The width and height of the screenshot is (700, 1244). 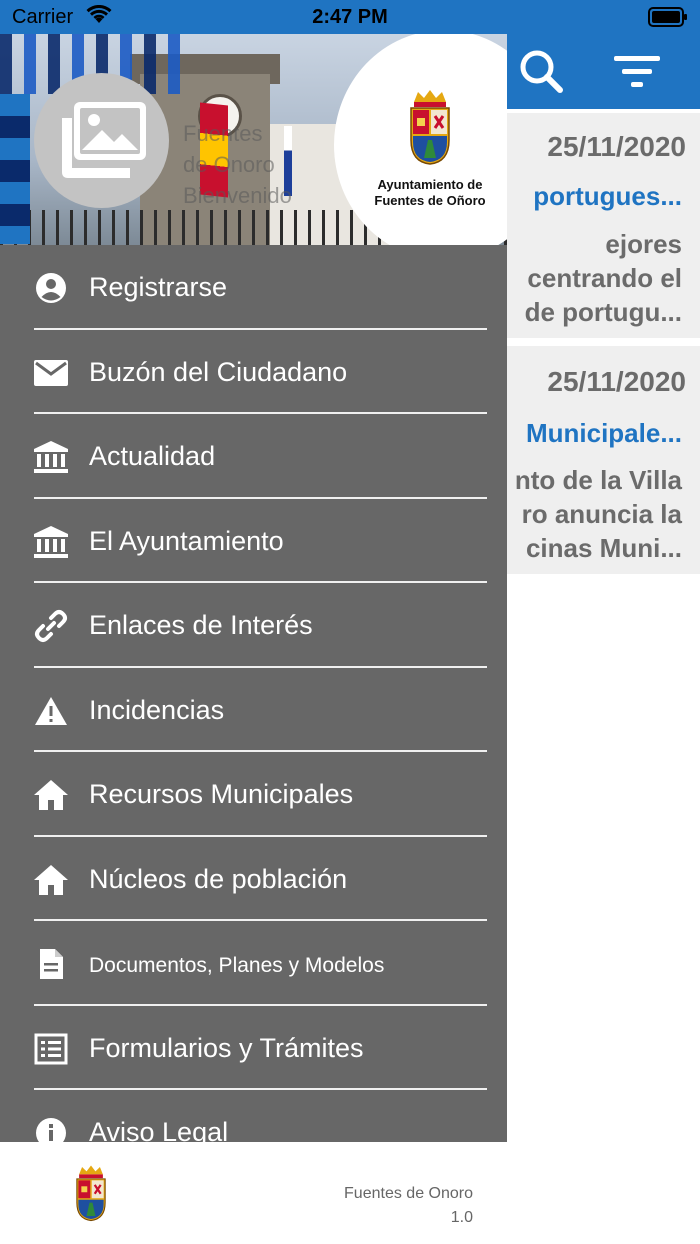 What do you see at coordinates (159, 1129) in the screenshot?
I see `menu-label: Aviso Legal` at bounding box center [159, 1129].